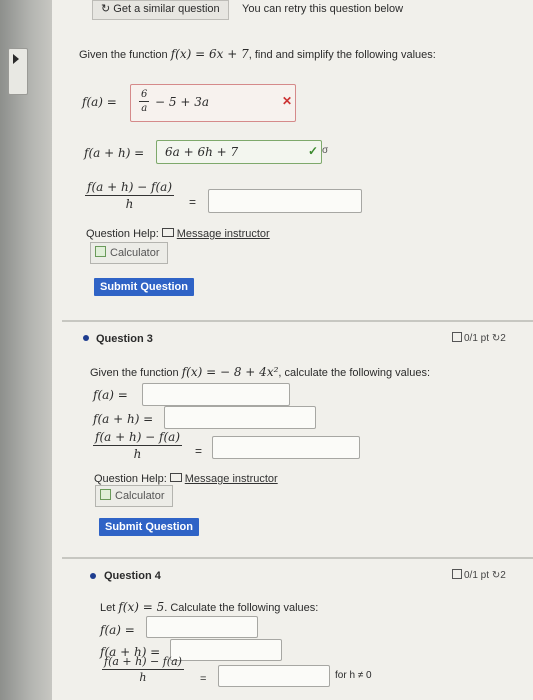  What do you see at coordinates (479, 575) in the screenshot?
I see `q4-score: 0/1 pt ↻2` at bounding box center [479, 575].